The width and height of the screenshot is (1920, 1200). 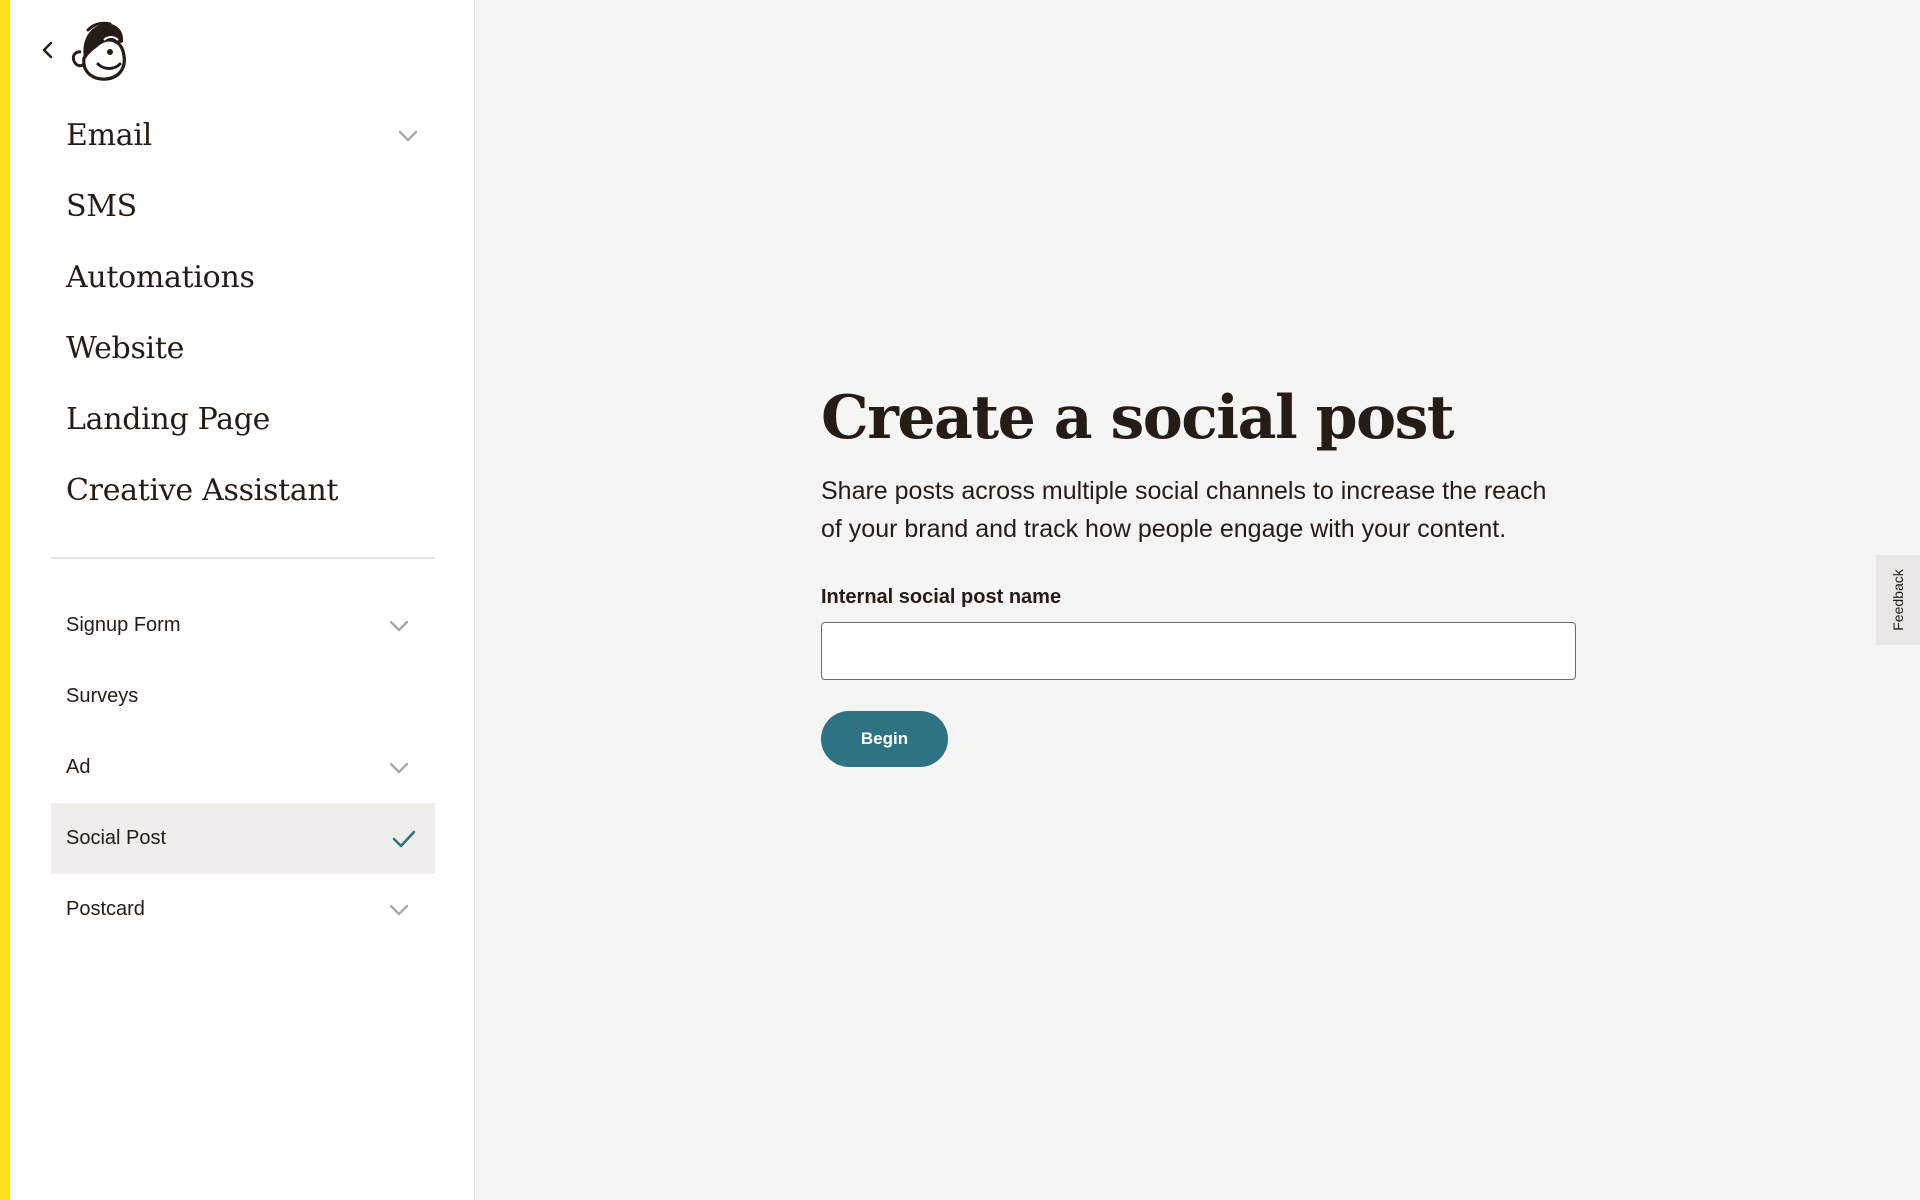 I want to click on back-button, so click(x=48, y=50).